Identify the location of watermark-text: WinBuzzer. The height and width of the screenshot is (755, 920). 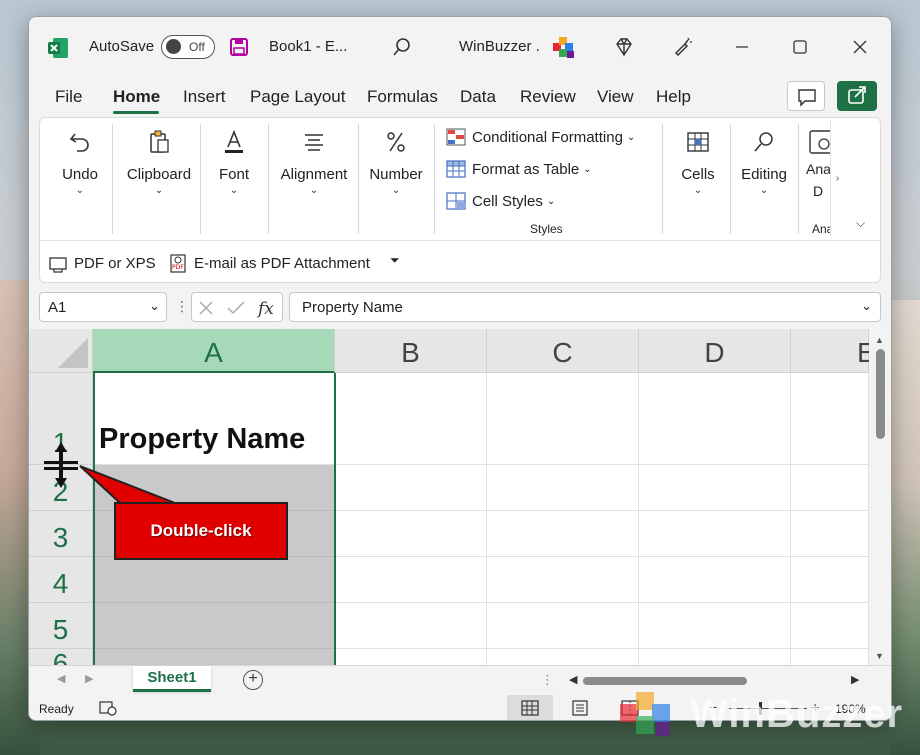
(797, 714).